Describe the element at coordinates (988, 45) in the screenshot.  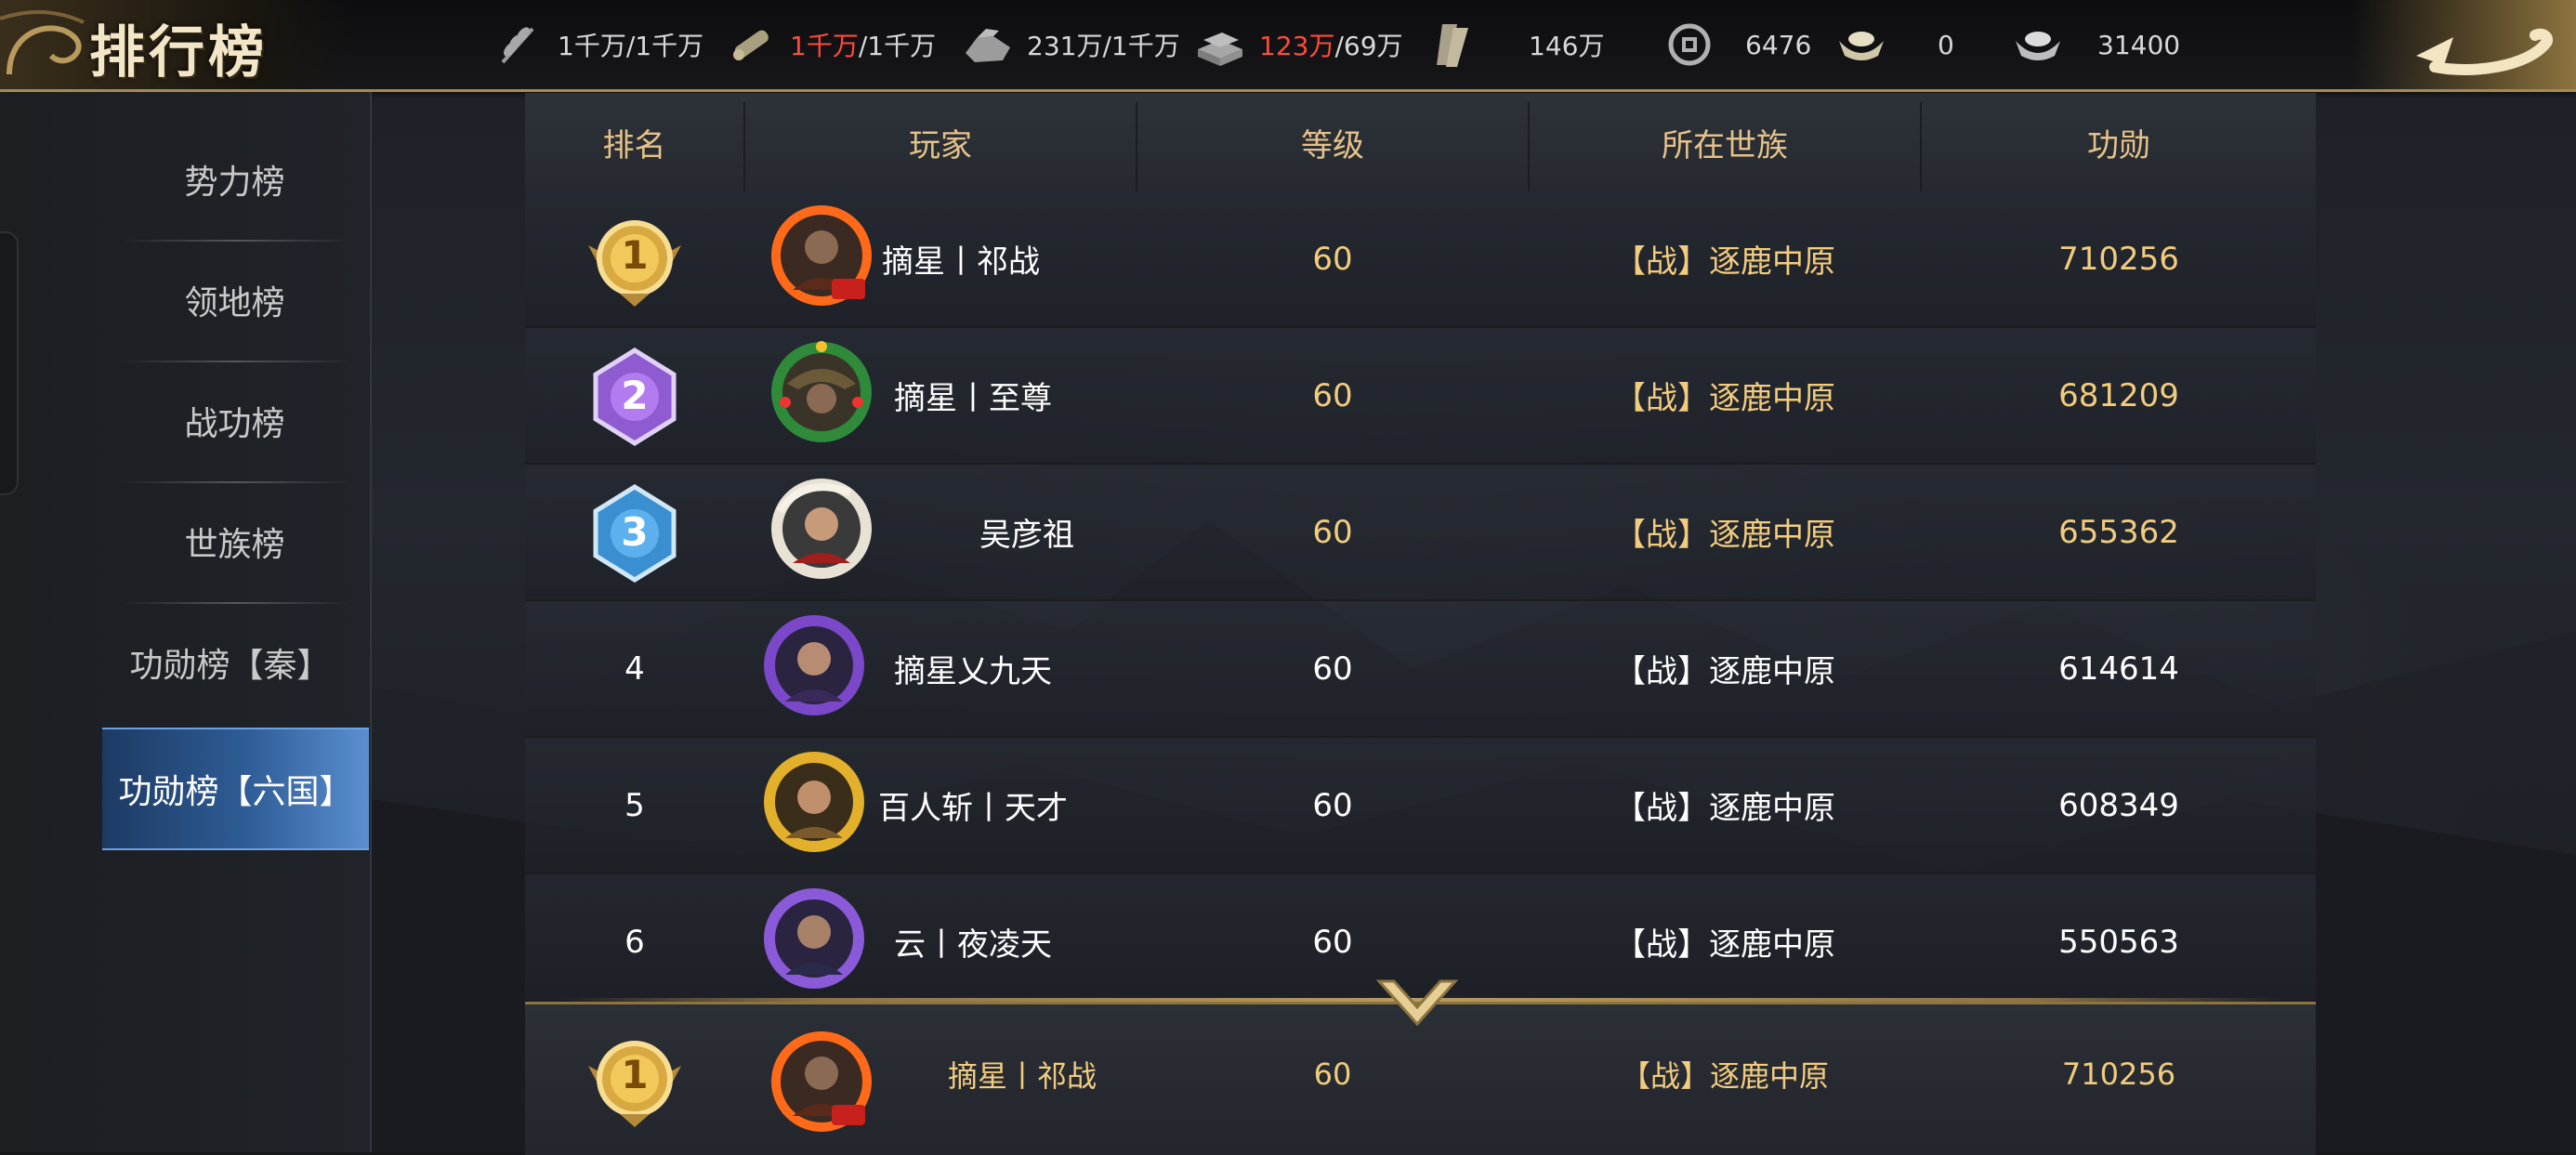
I see `stone-icon` at that location.